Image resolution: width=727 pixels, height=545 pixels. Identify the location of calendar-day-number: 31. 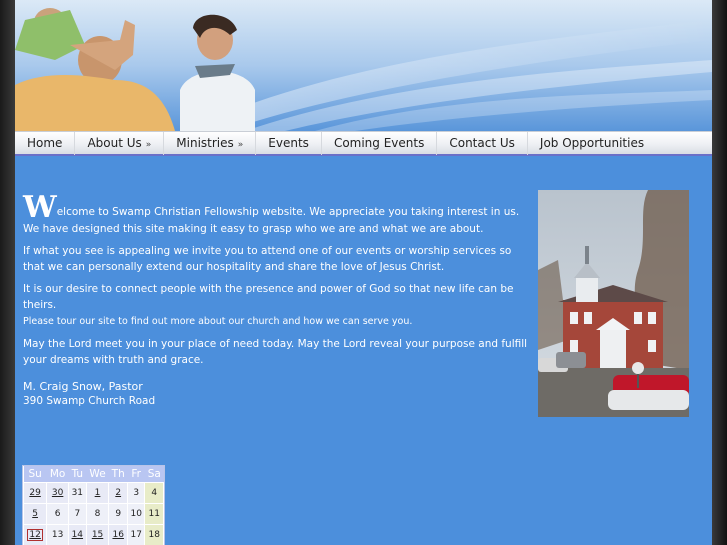
(77, 492).